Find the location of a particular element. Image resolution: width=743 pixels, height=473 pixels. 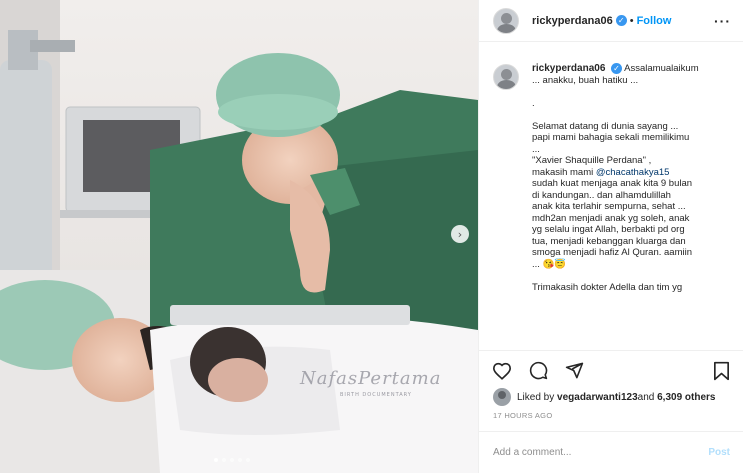

liker-avatar is located at coordinates (502, 397).